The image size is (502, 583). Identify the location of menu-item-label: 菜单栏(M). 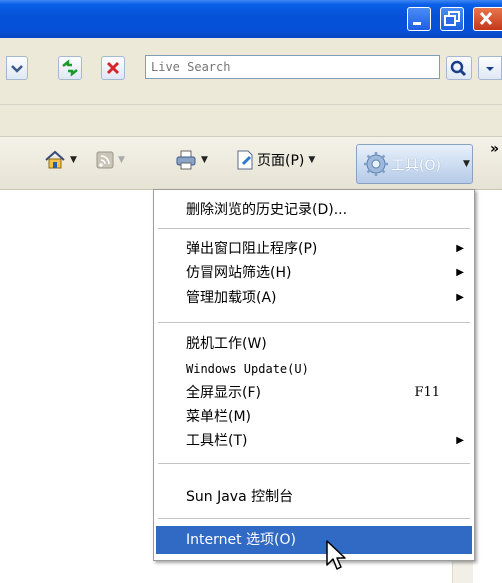
(219, 417).